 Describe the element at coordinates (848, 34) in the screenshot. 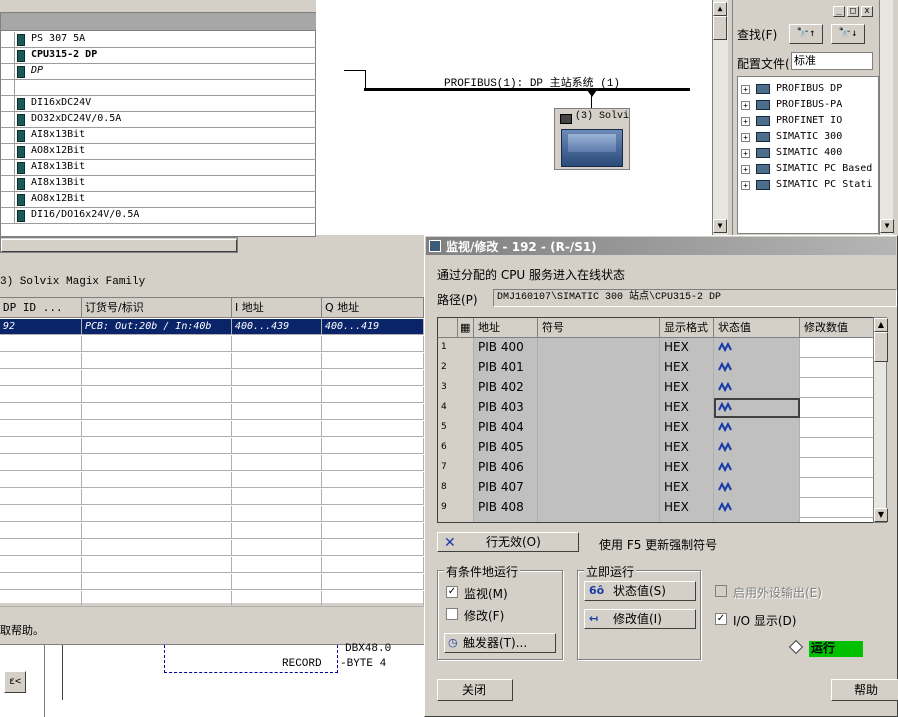

I see `find-down-button: 🔭↓` at that location.